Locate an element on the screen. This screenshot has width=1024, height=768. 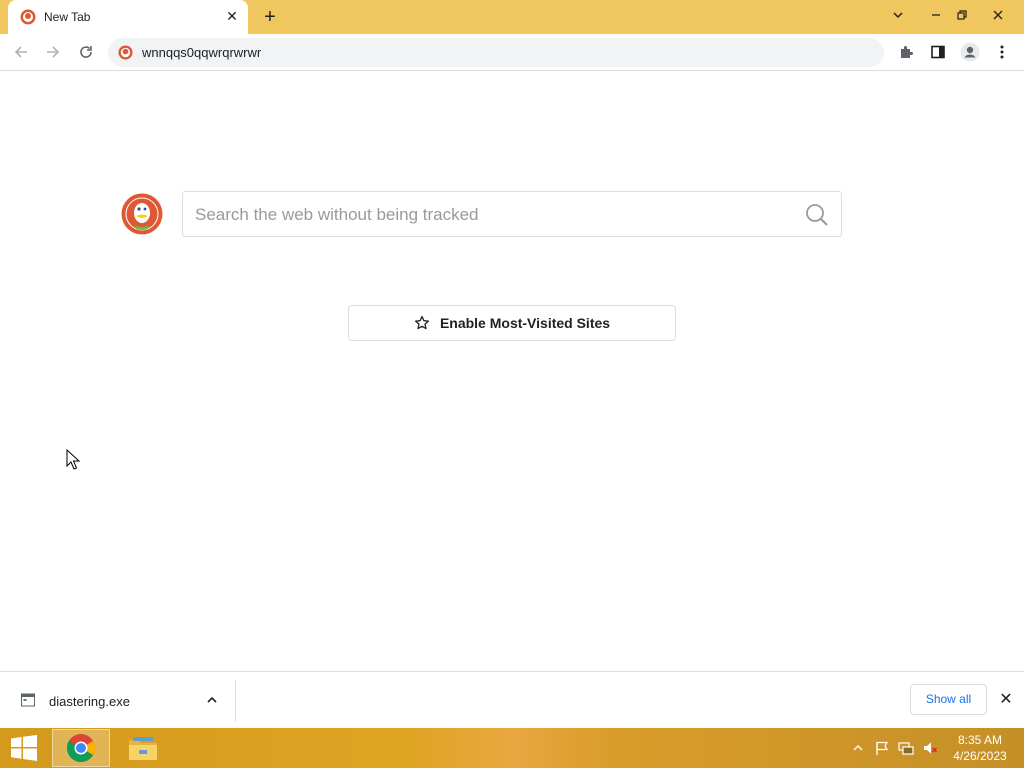
duckduckgo-logo is located at coordinates (142, 214).